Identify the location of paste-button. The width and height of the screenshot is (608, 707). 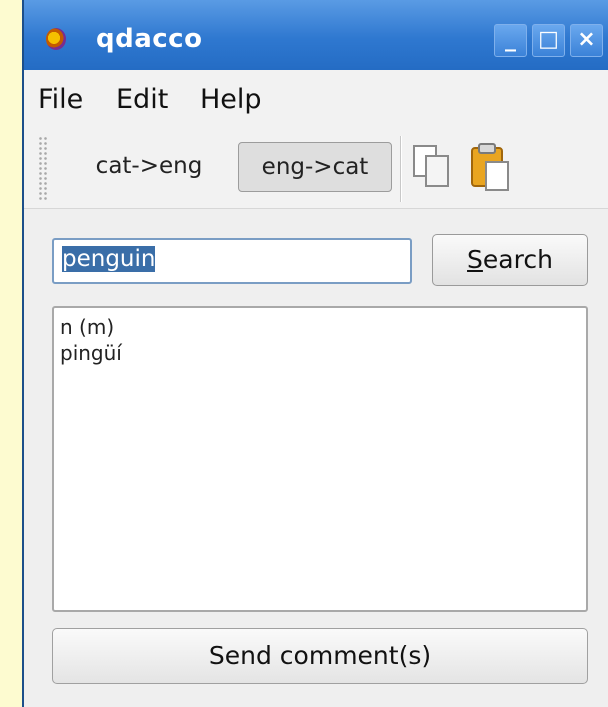
(489, 167).